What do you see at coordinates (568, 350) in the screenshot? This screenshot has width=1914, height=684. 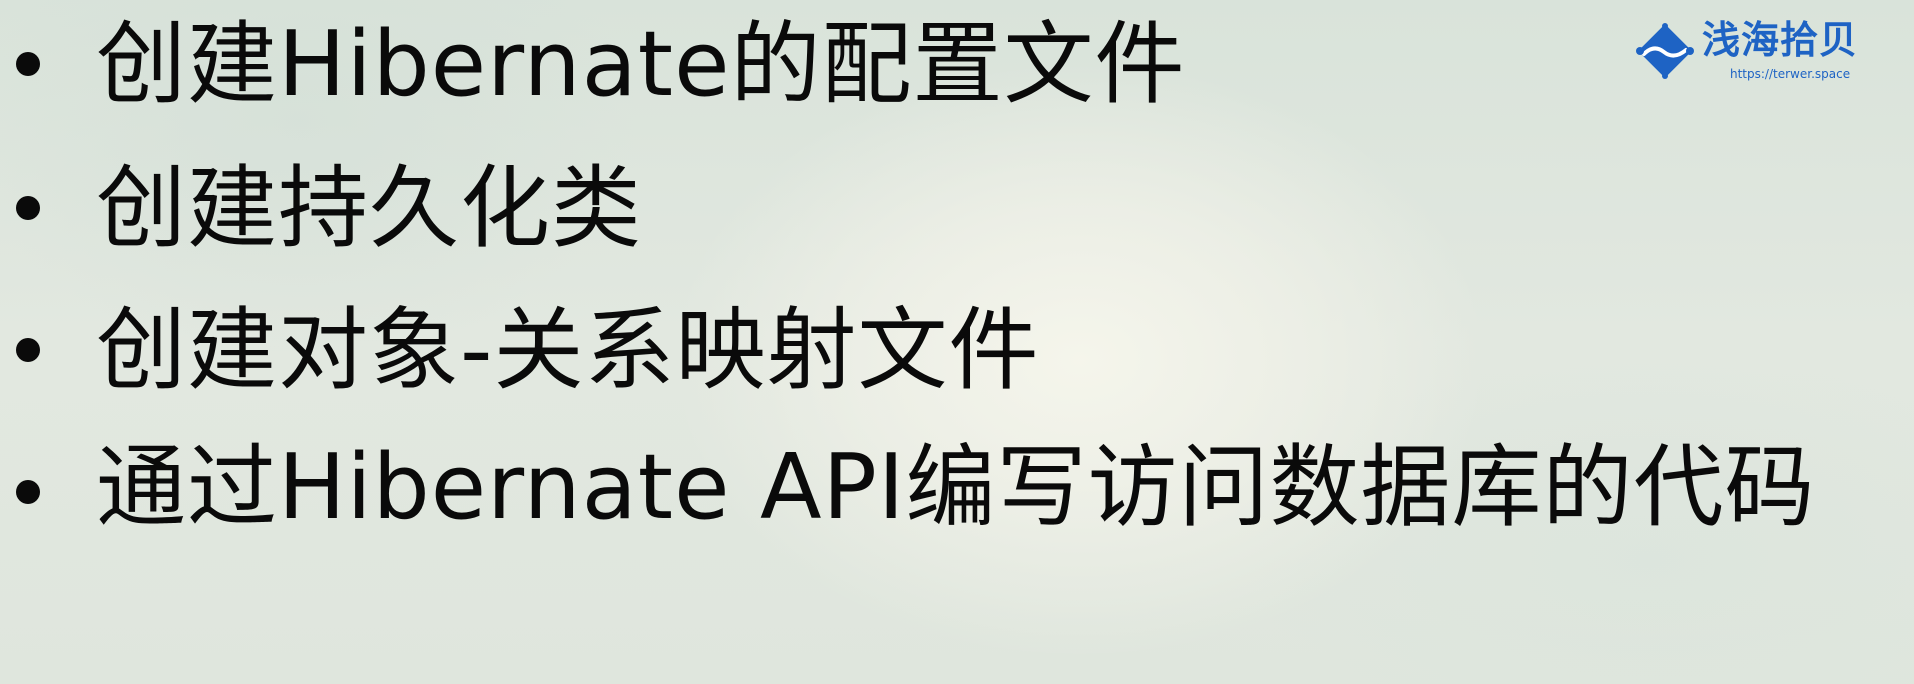 I see `bullet-text: 创建对象-关系映射文件` at bounding box center [568, 350].